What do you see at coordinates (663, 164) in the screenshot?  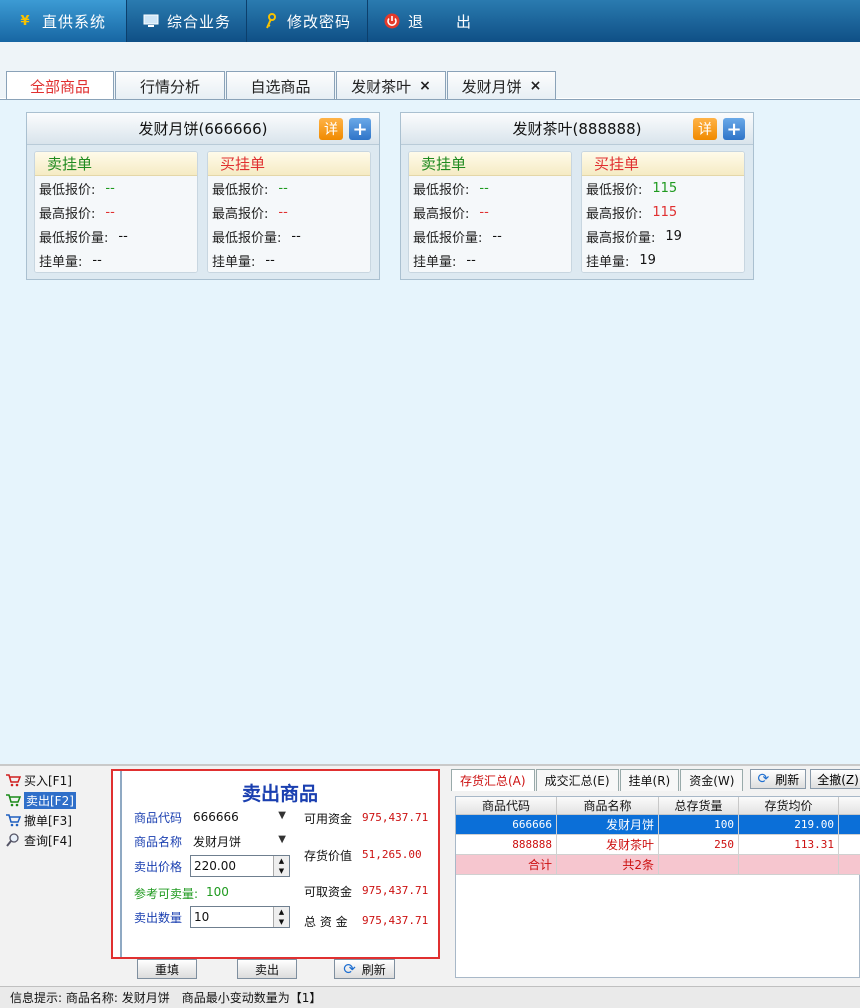 I see `buy-orders-title: 买挂单` at bounding box center [663, 164].